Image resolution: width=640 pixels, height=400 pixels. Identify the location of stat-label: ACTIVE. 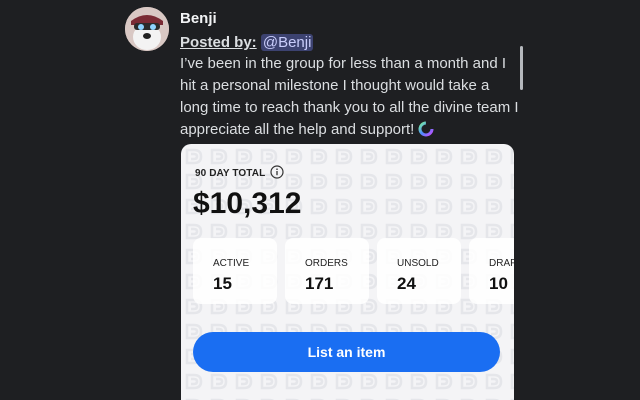
(231, 263).